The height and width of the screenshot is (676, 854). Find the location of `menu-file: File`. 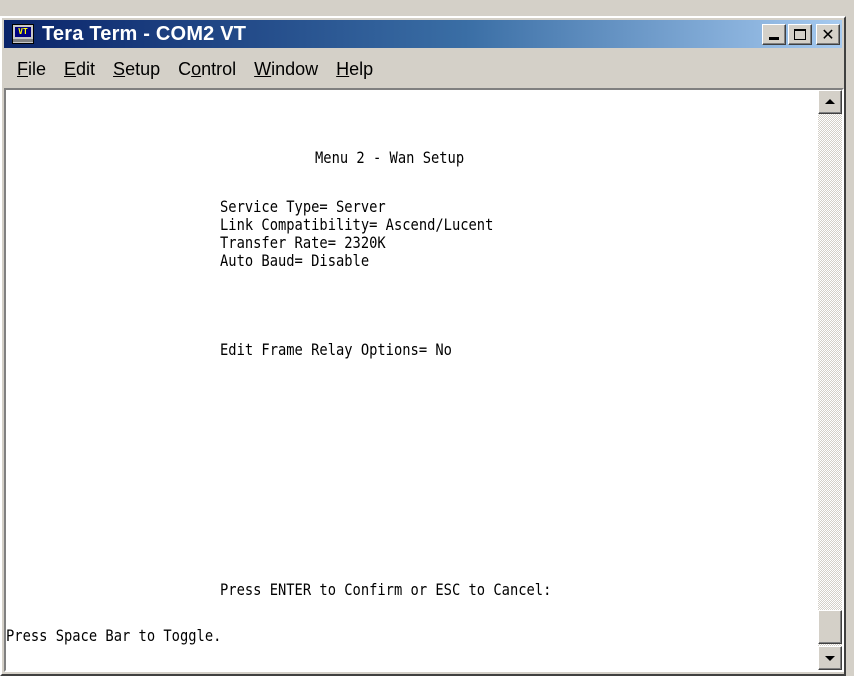

menu-file: File is located at coordinates (31, 69).